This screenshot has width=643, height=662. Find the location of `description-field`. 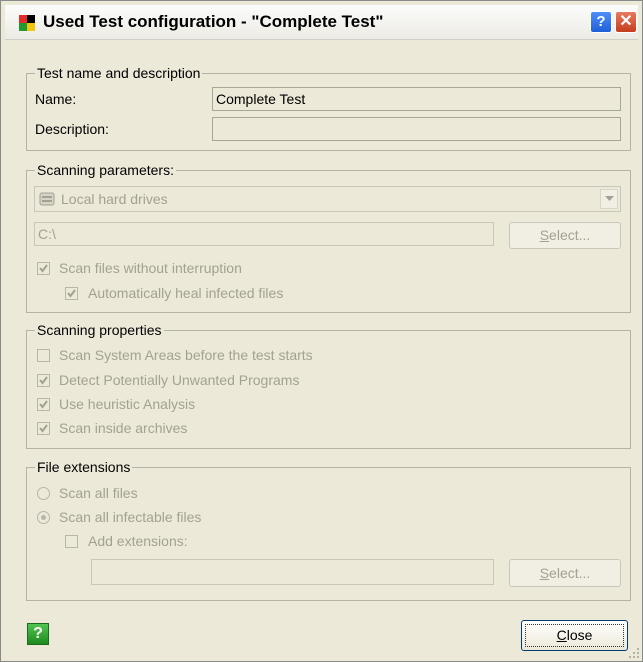

description-field is located at coordinates (416, 129).